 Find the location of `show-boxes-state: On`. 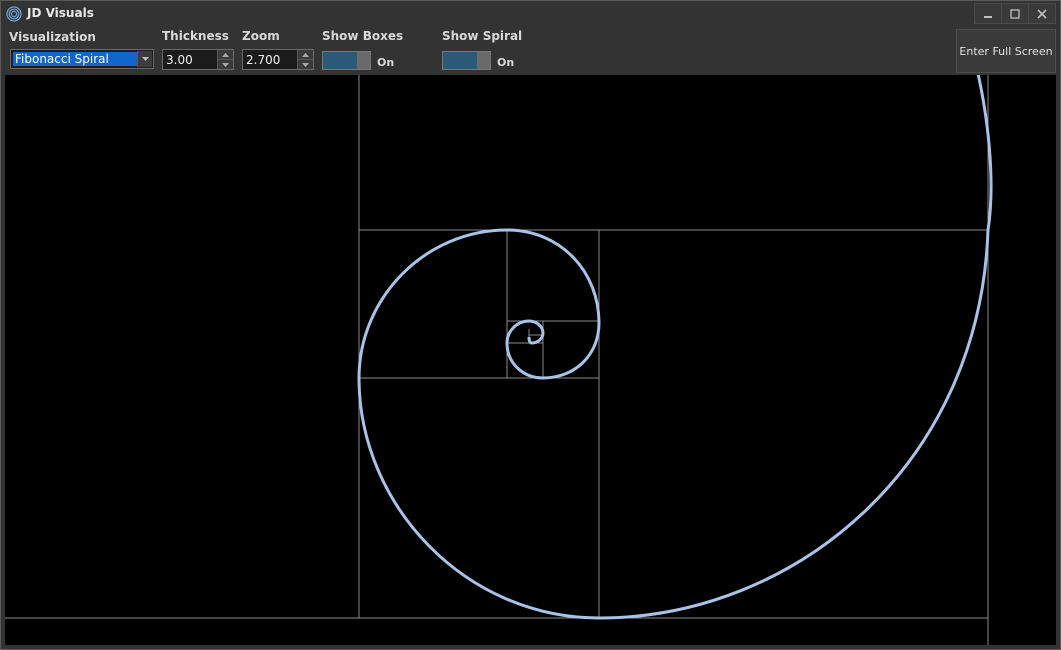

show-boxes-state: On is located at coordinates (386, 62).